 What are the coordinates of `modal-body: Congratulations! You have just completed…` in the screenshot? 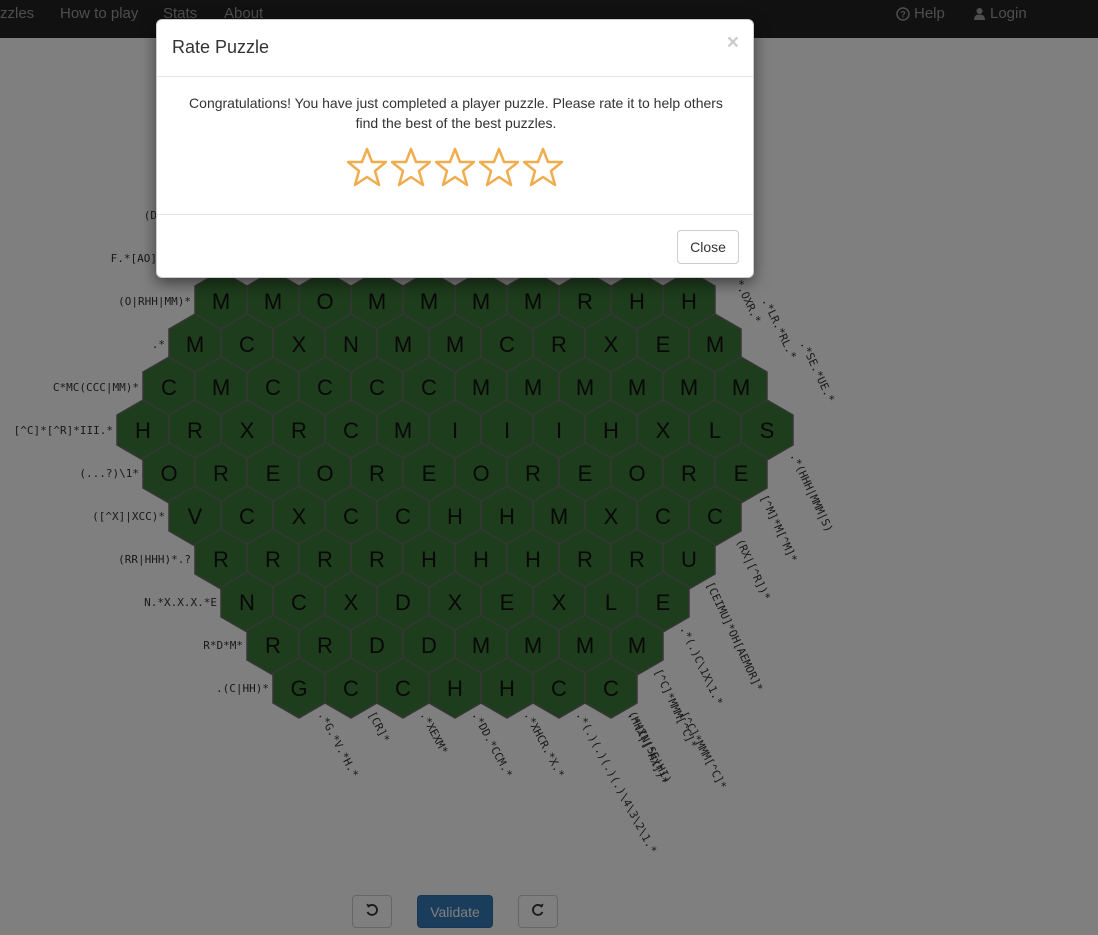 It's located at (455, 145).